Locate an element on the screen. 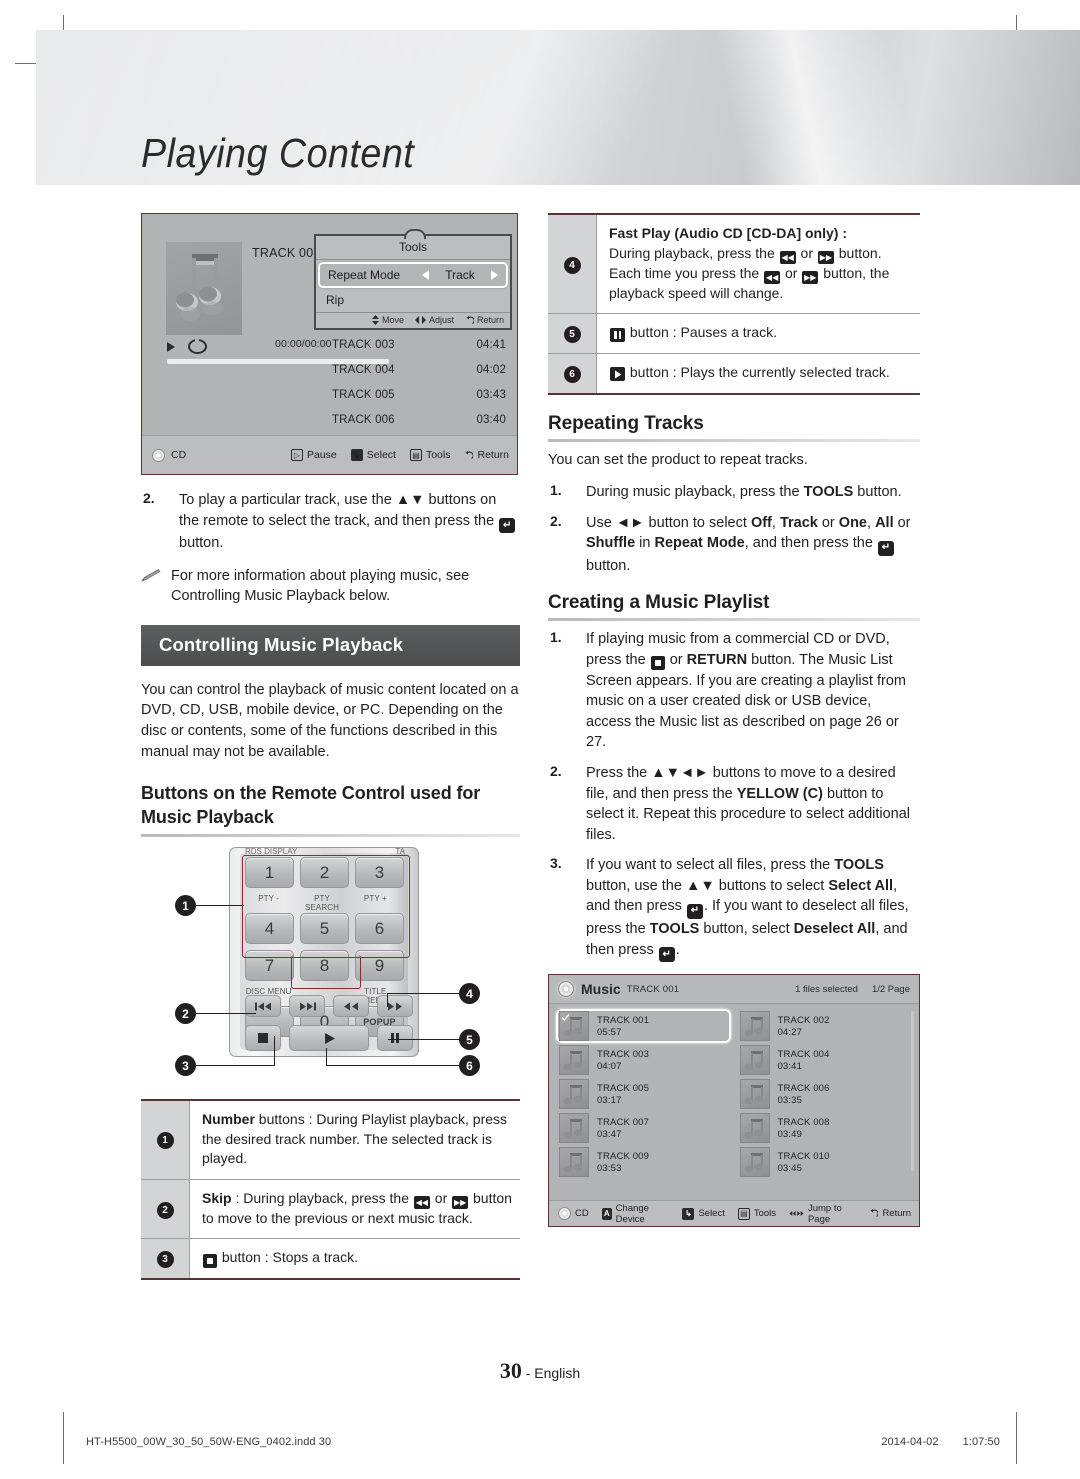 This screenshot has height=1479, width=1080. row-text: button : Stops a track. is located at coordinates (288, 1257).